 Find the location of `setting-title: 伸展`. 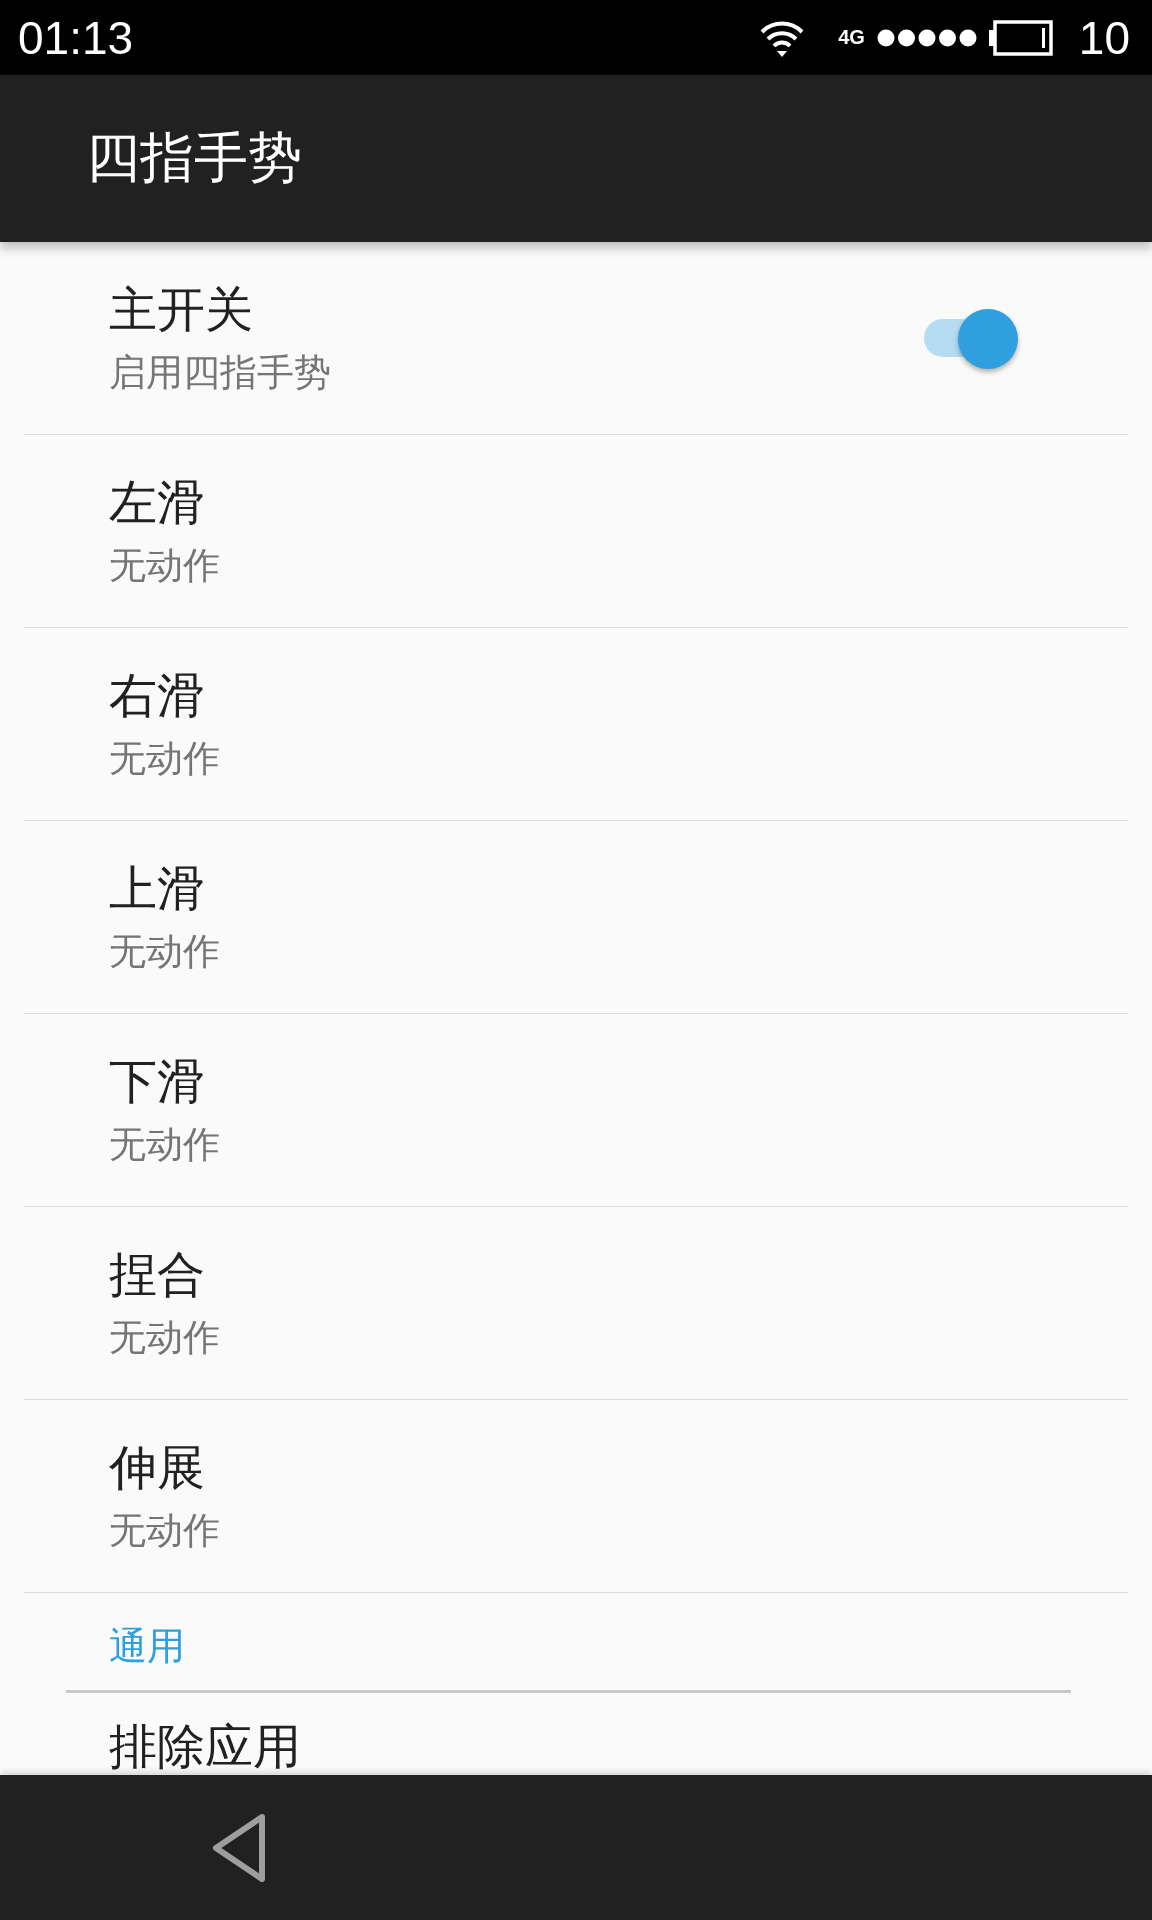

setting-title: 伸展 is located at coordinates (157, 1467).